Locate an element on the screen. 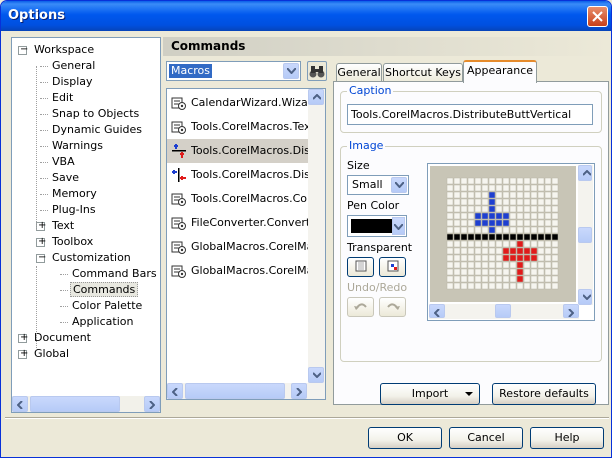  collapse-icon: − is located at coordinates (23, 49).